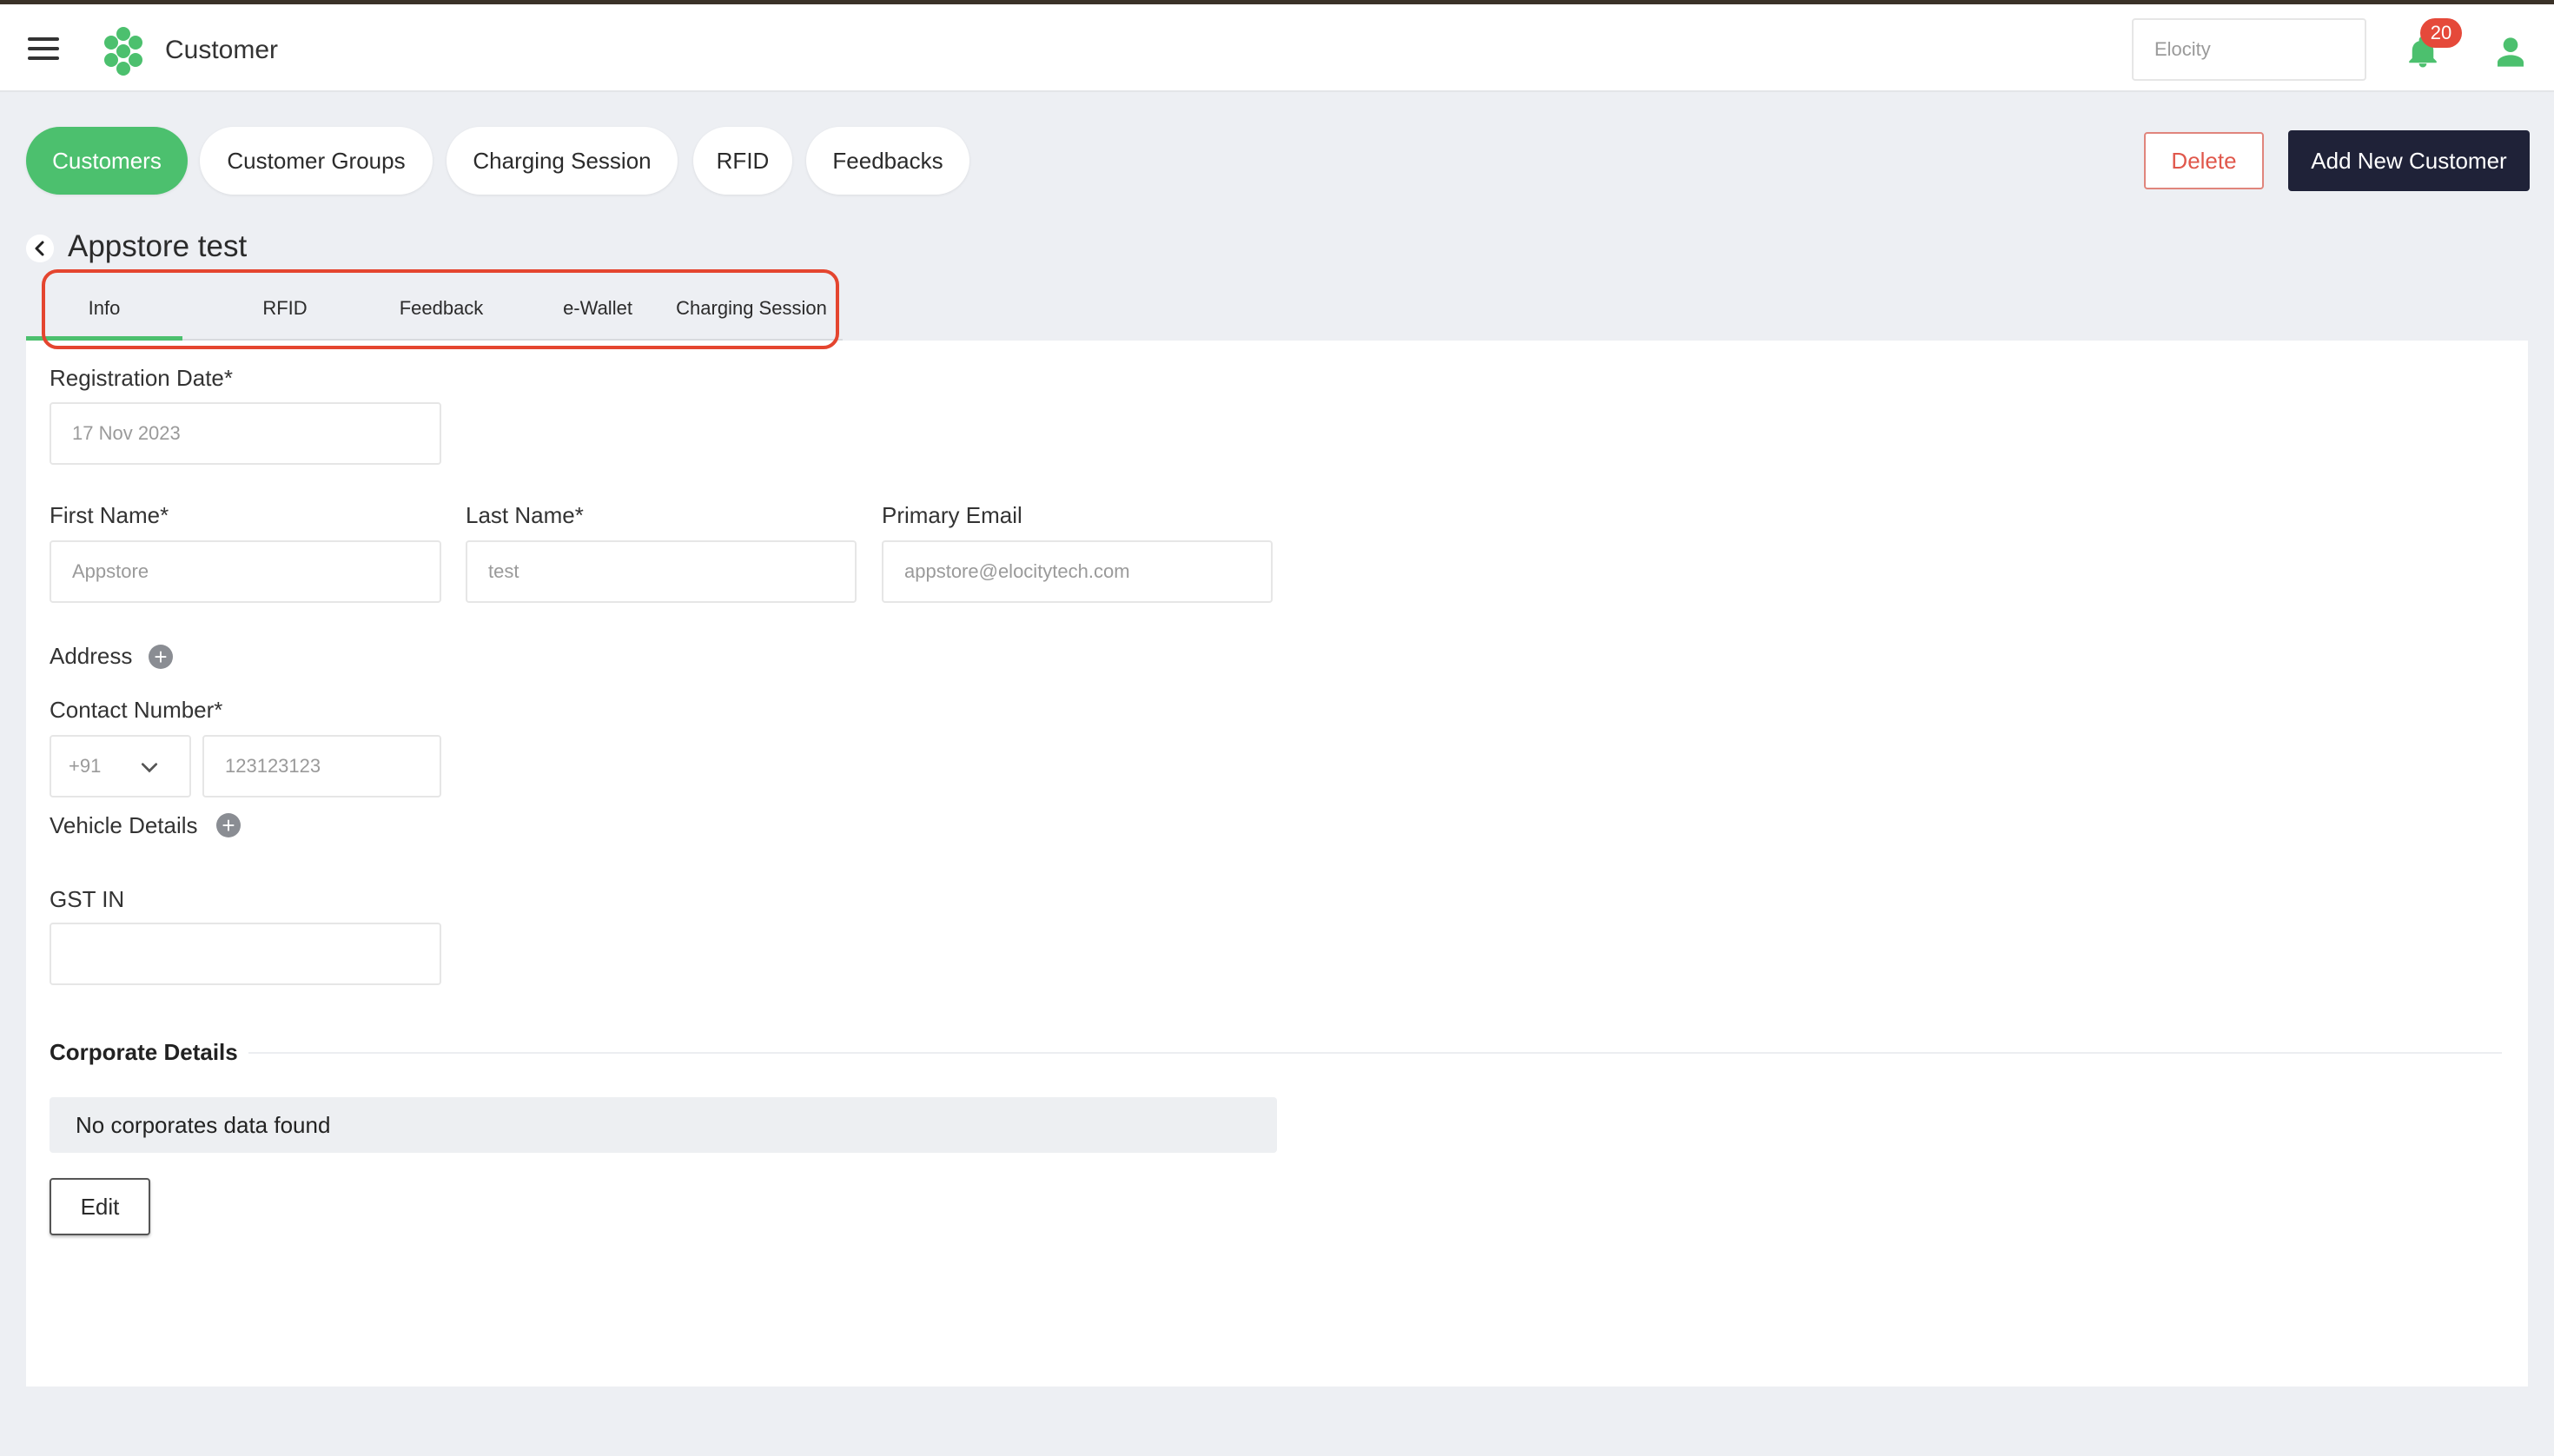 The height and width of the screenshot is (1456, 2554). I want to click on tab-rfid: RFID, so click(285, 309).